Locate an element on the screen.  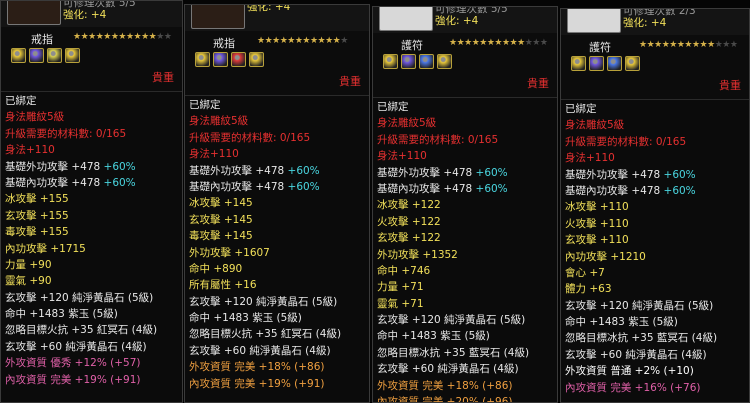
strengthen-level: 強化: +4 is located at coordinates (645, 23).